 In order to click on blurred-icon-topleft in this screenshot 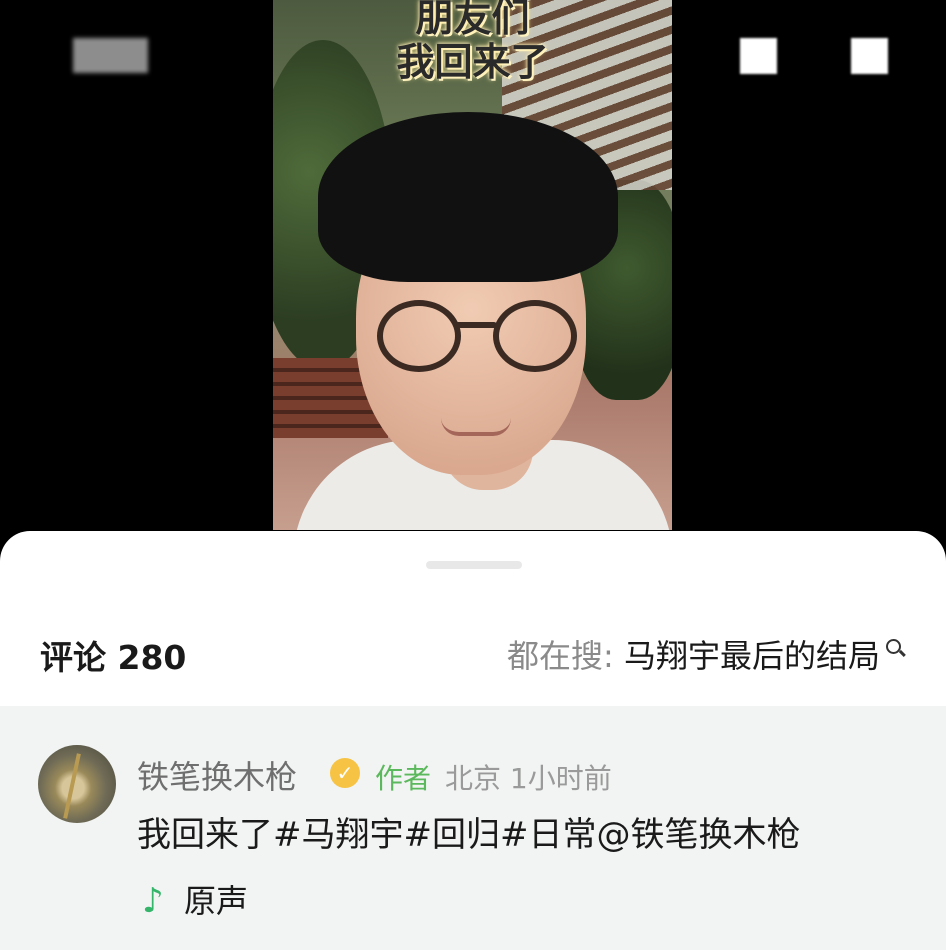, I will do `click(110, 55)`.